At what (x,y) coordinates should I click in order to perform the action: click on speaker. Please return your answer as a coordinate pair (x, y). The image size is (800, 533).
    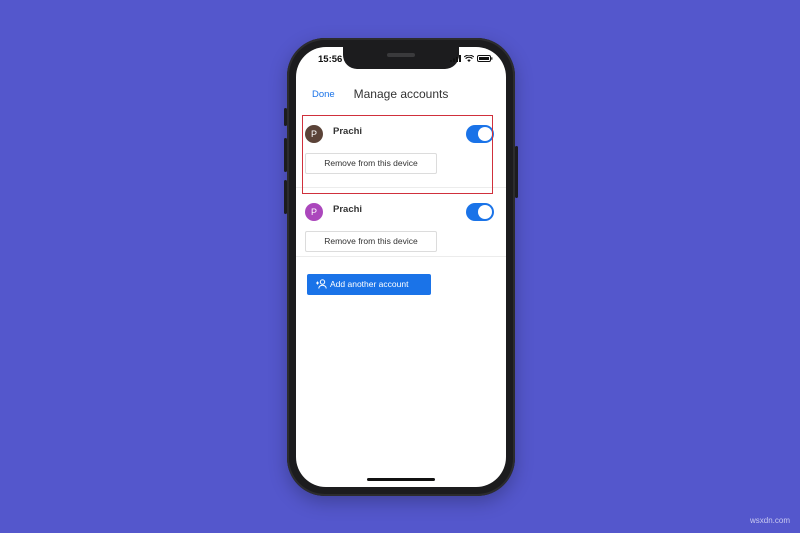
    Looking at the image, I should click on (401, 55).